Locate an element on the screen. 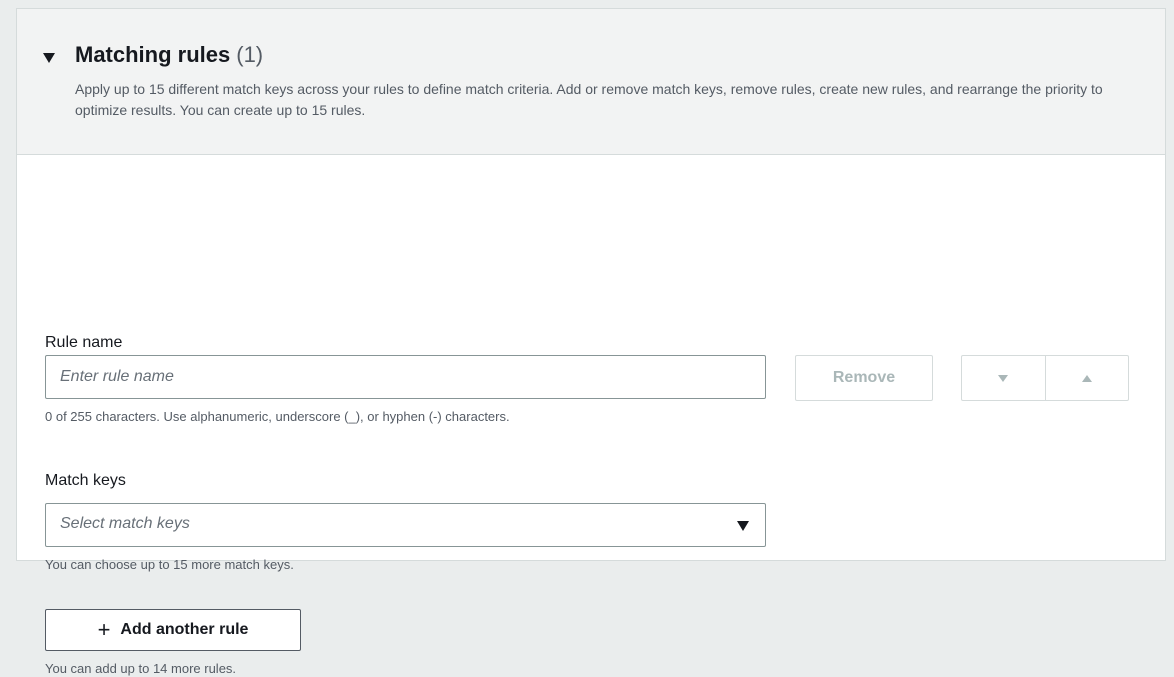 The height and width of the screenshot is (677, 1174). section-title-text: Matching rules is located at coordinates (153, 54).